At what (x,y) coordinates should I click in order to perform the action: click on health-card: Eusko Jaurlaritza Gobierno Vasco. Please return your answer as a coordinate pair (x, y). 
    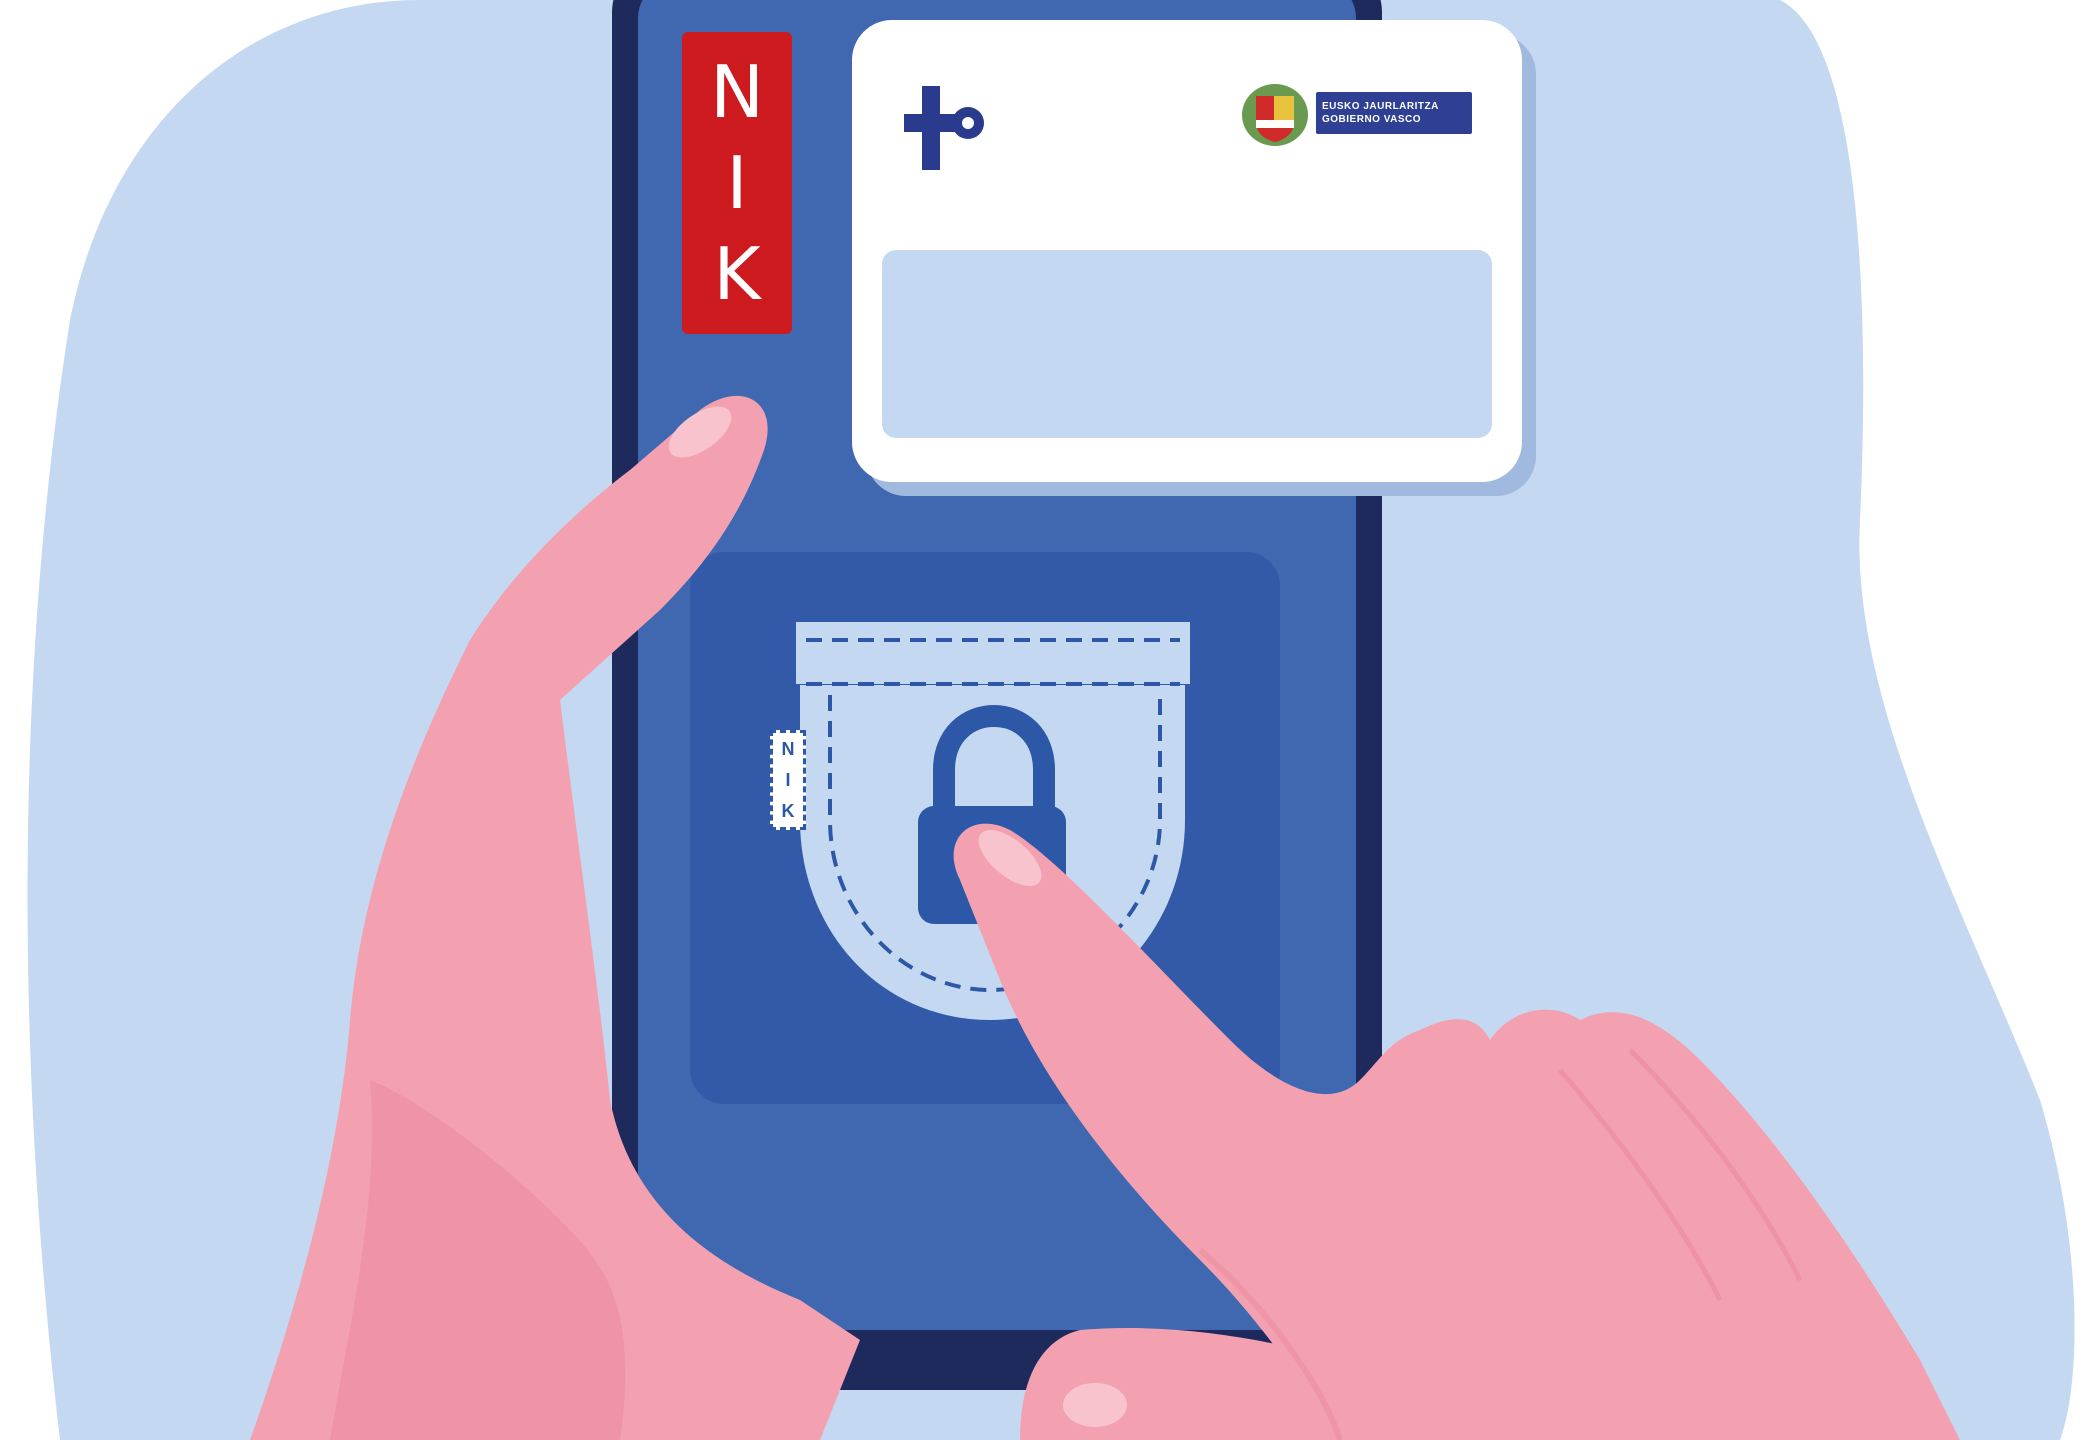
    Looking at the image, I should click on (1187, 251).